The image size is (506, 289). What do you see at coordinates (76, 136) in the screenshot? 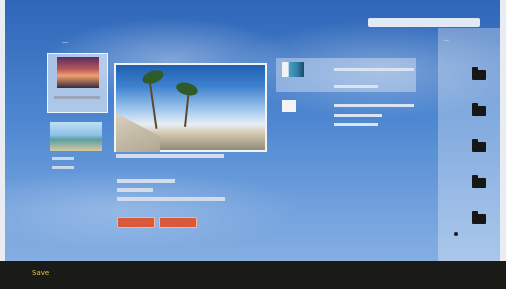
I see `album-thumbnail` at bounding box center [76, 136].